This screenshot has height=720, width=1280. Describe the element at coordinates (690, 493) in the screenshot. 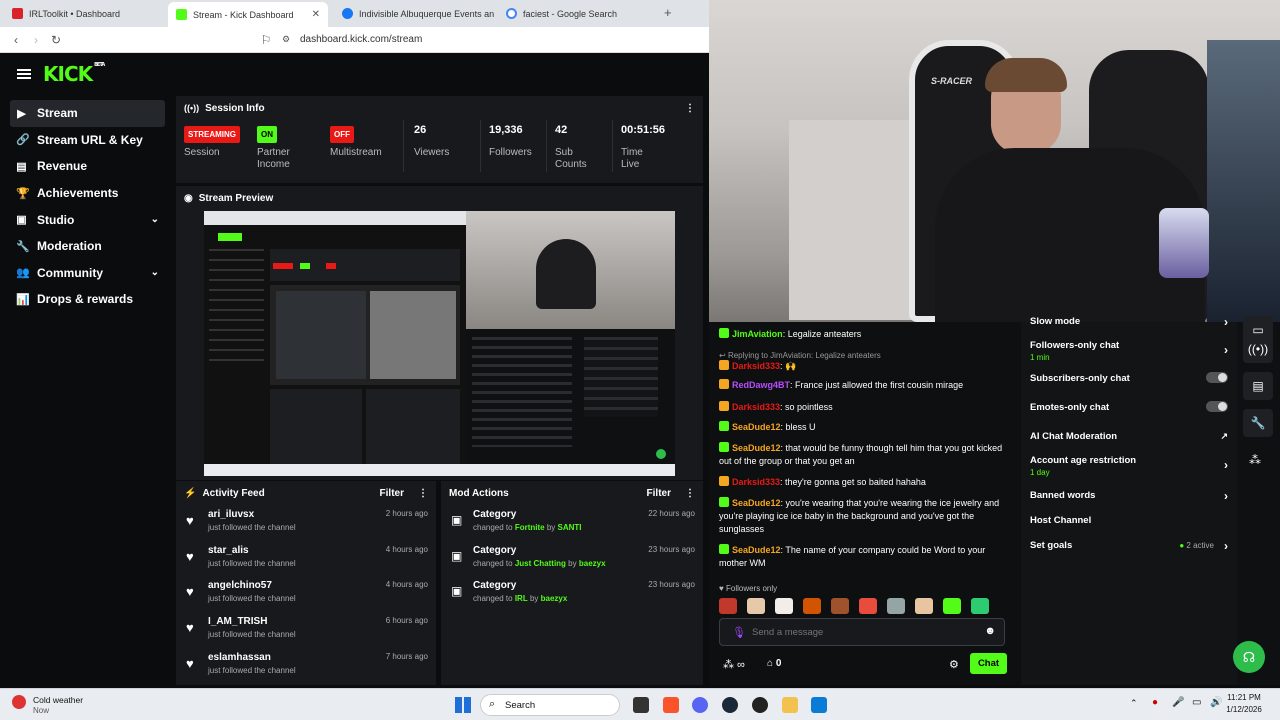

I see `mod-more-icon: ⋮` at that location.